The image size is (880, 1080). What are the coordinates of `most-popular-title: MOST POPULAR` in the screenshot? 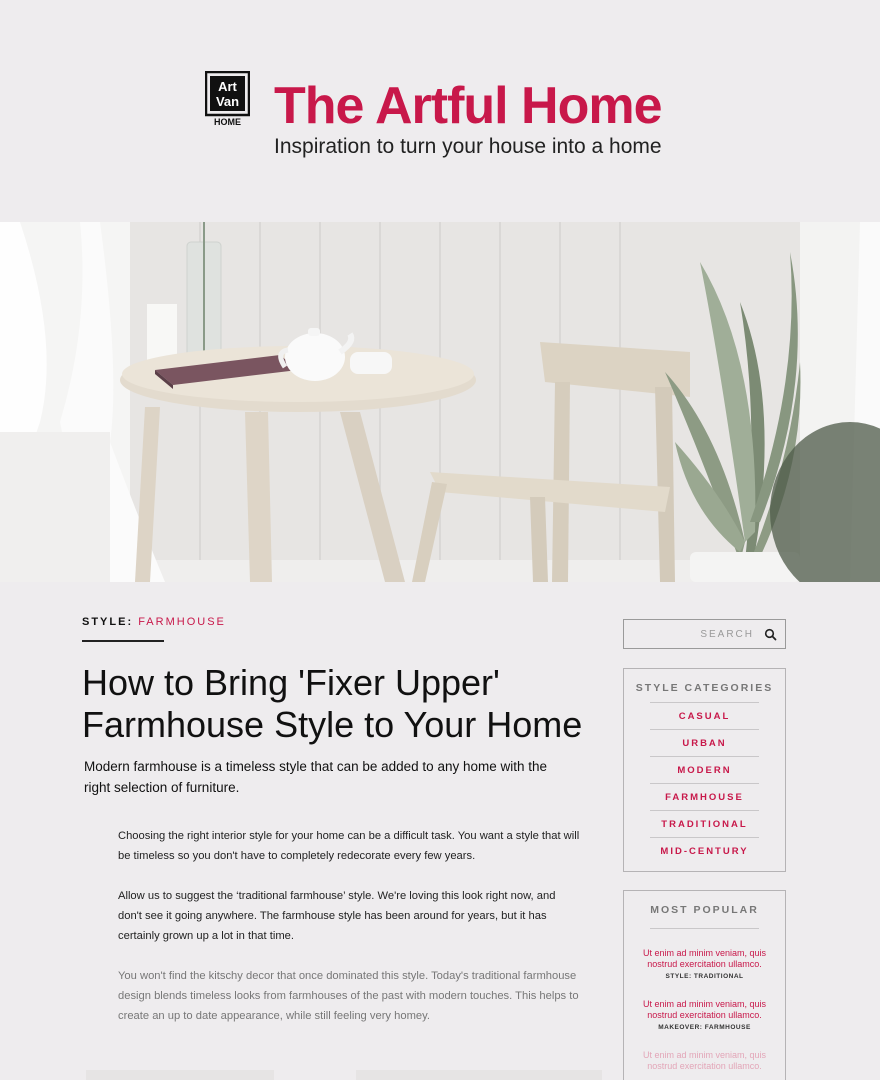 It's located at (704, 910).